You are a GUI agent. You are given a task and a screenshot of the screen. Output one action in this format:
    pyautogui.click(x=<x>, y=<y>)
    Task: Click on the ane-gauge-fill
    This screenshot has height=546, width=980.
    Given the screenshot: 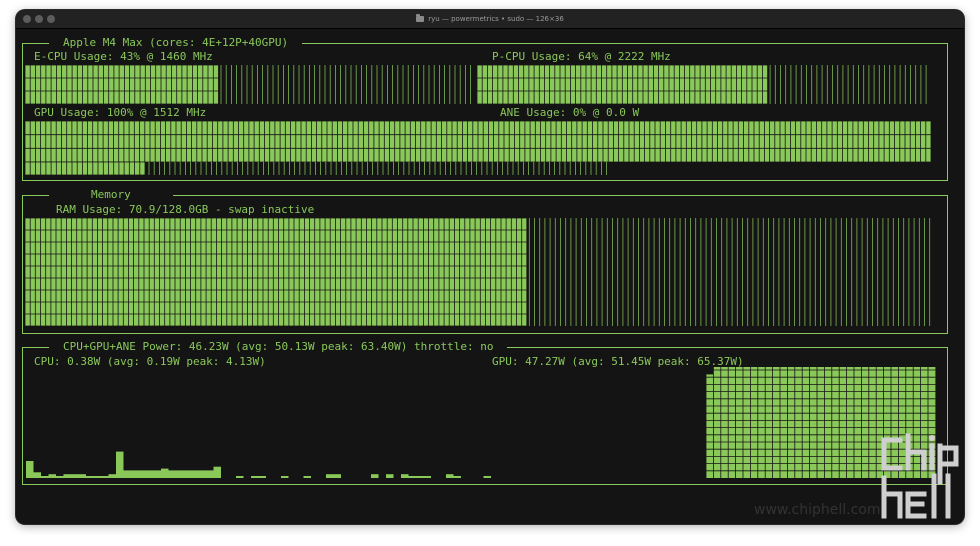 What is the action you would take?
    pyautogui.click(x=85, y=168)
    